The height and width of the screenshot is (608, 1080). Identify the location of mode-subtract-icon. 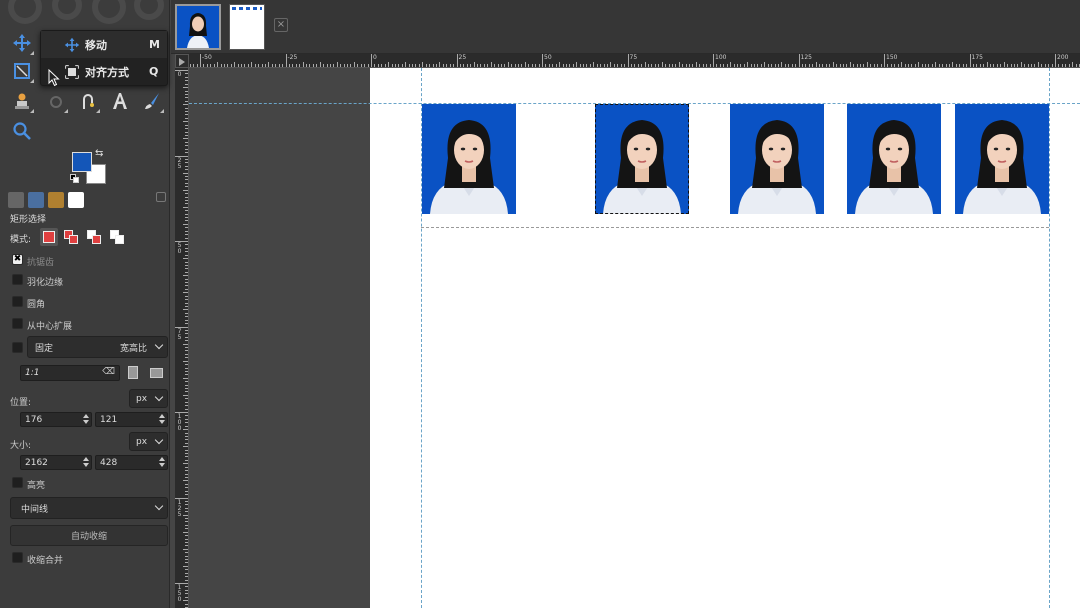
(94, 237).